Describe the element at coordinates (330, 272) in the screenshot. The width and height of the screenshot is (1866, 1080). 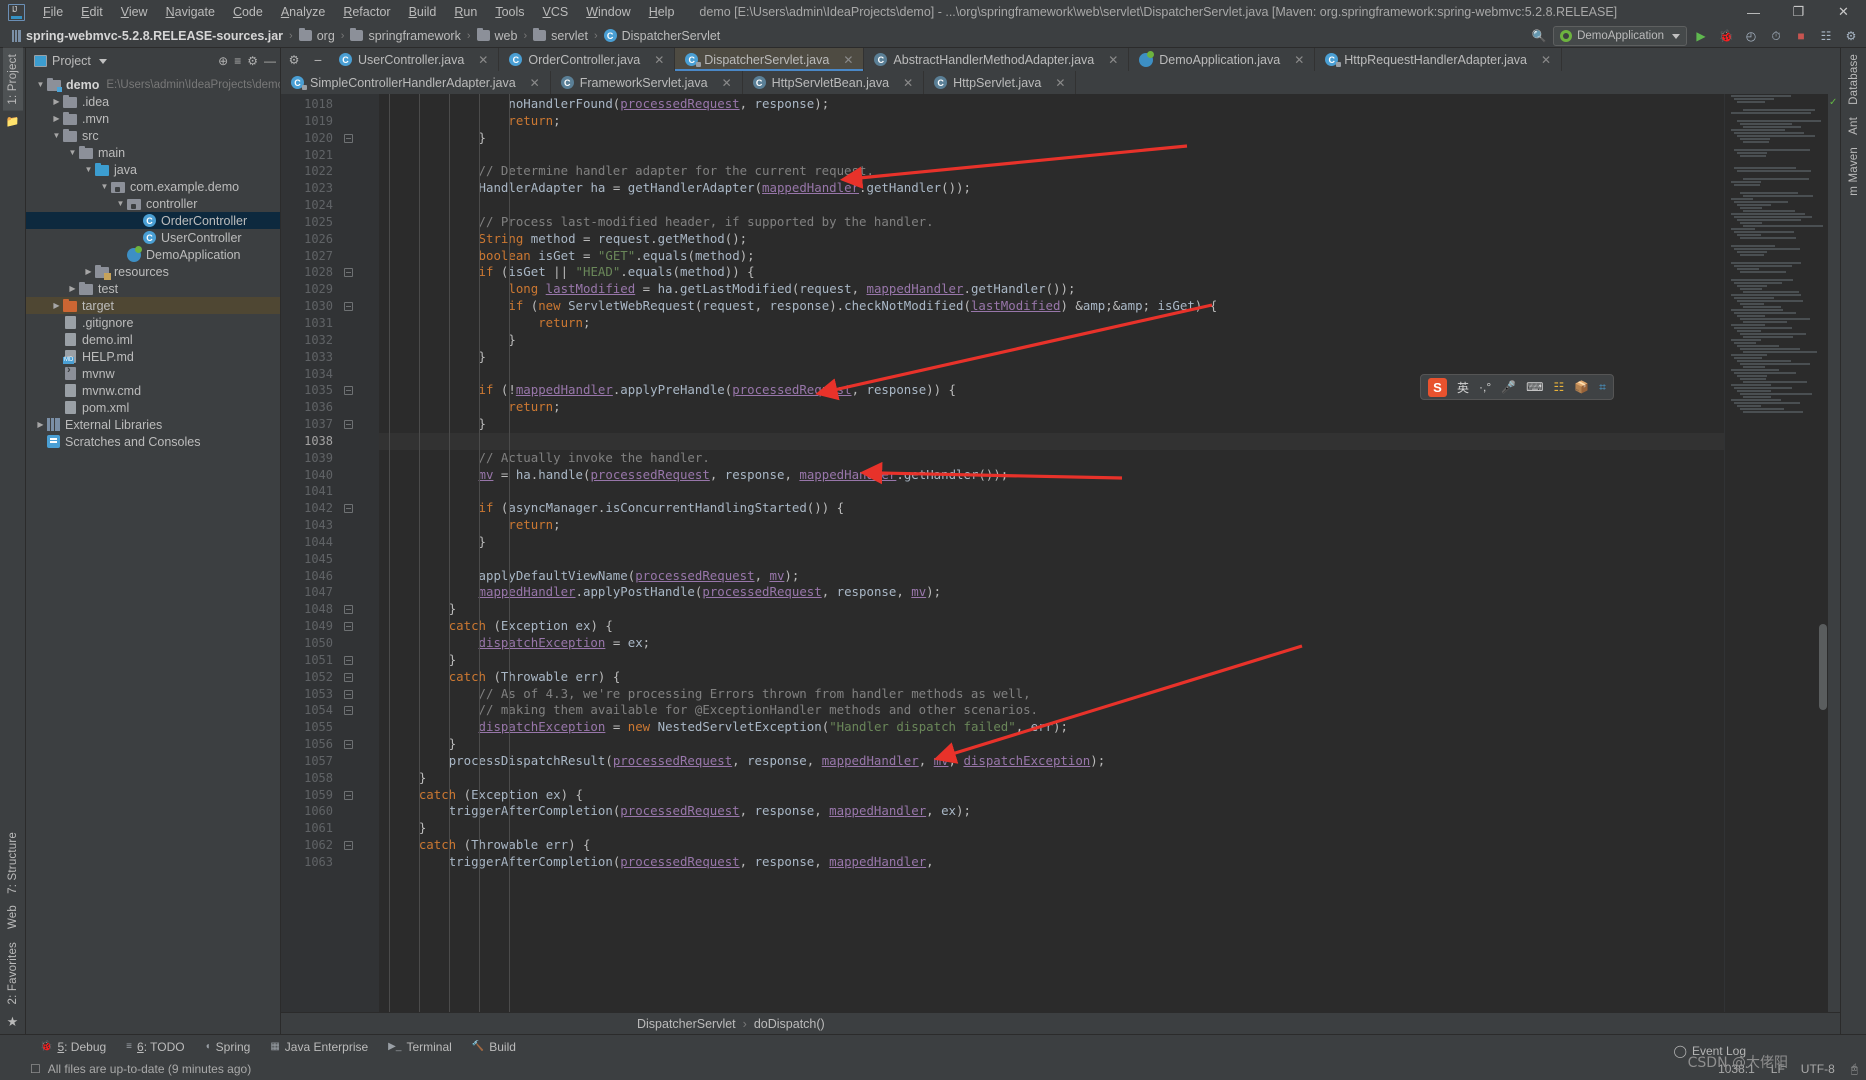
I see `line-number: 1028` at that location.